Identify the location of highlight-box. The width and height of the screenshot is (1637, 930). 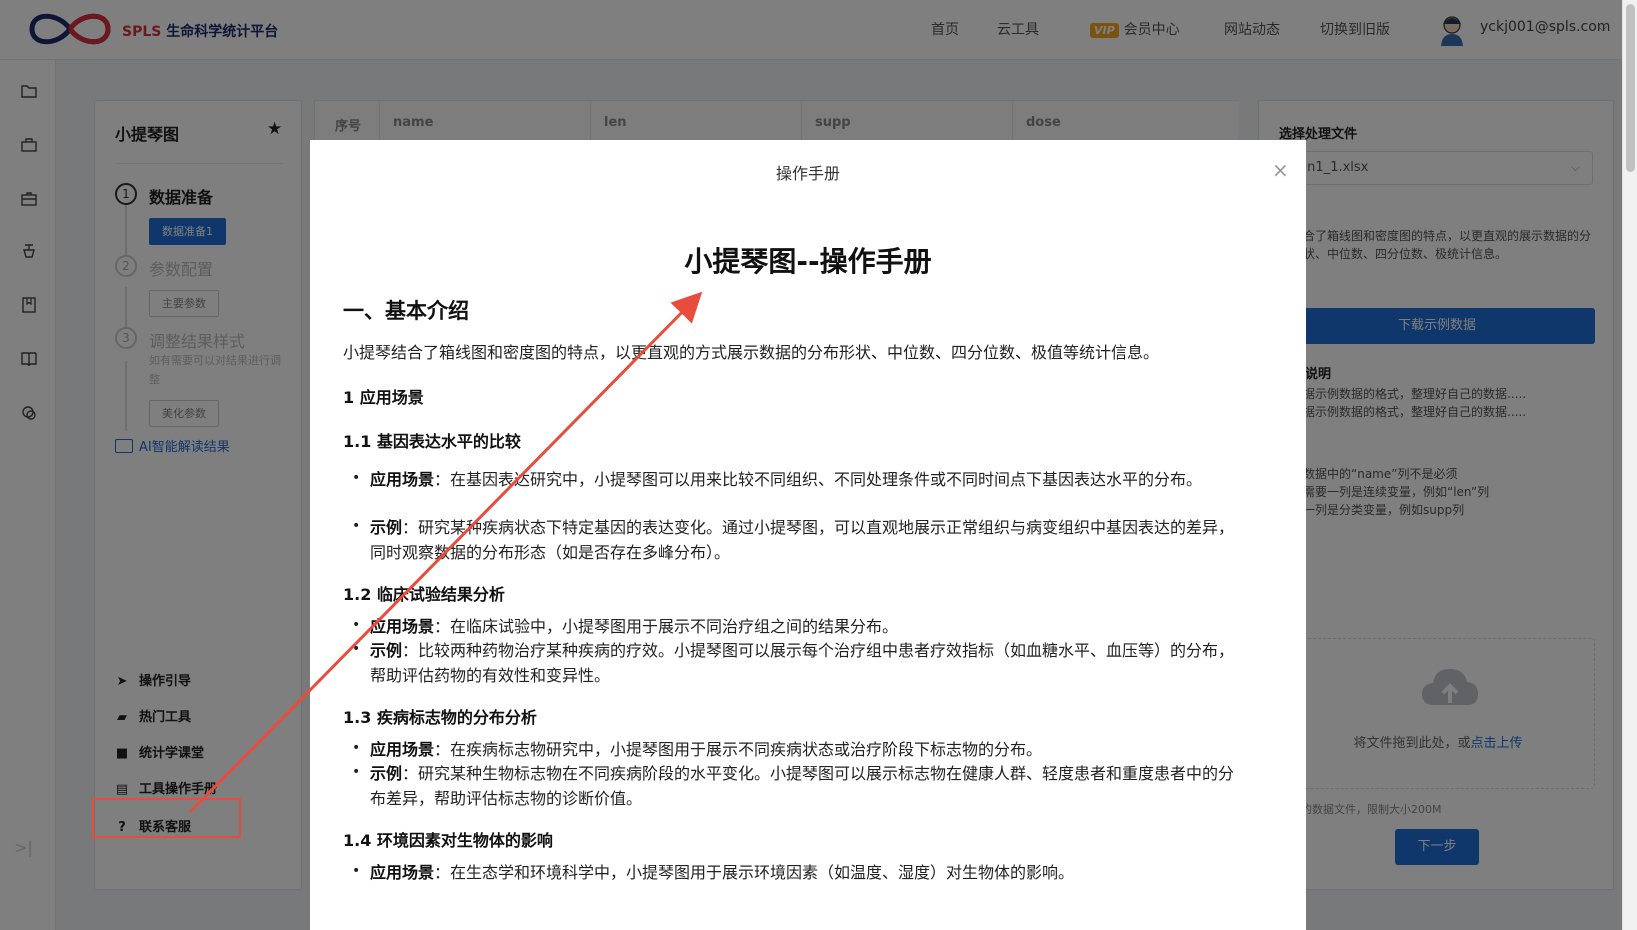
(166, 818).